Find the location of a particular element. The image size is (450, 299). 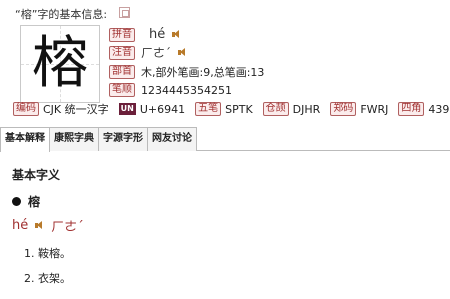

tab-user-discussion: 网友讨论 is located at coordinates (172, 139).